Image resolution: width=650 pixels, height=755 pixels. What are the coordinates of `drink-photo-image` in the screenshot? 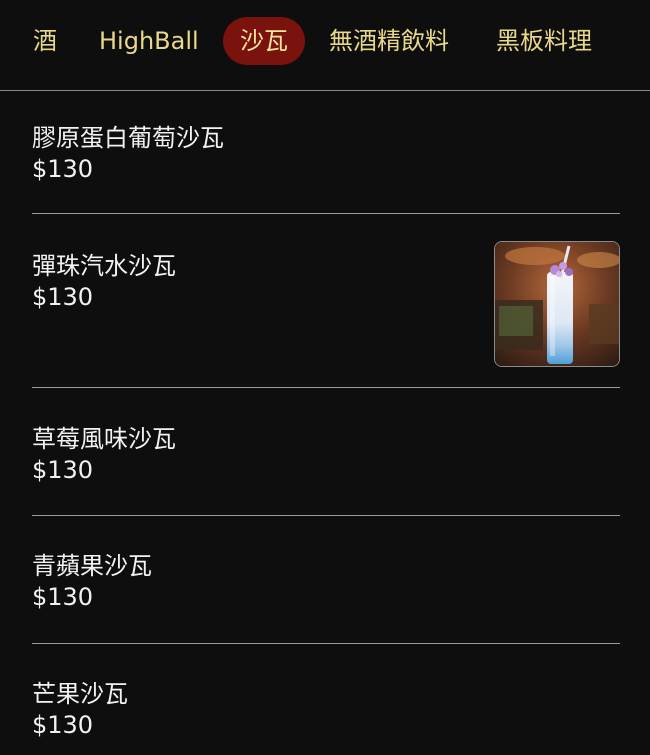 It's located at (557, 304).